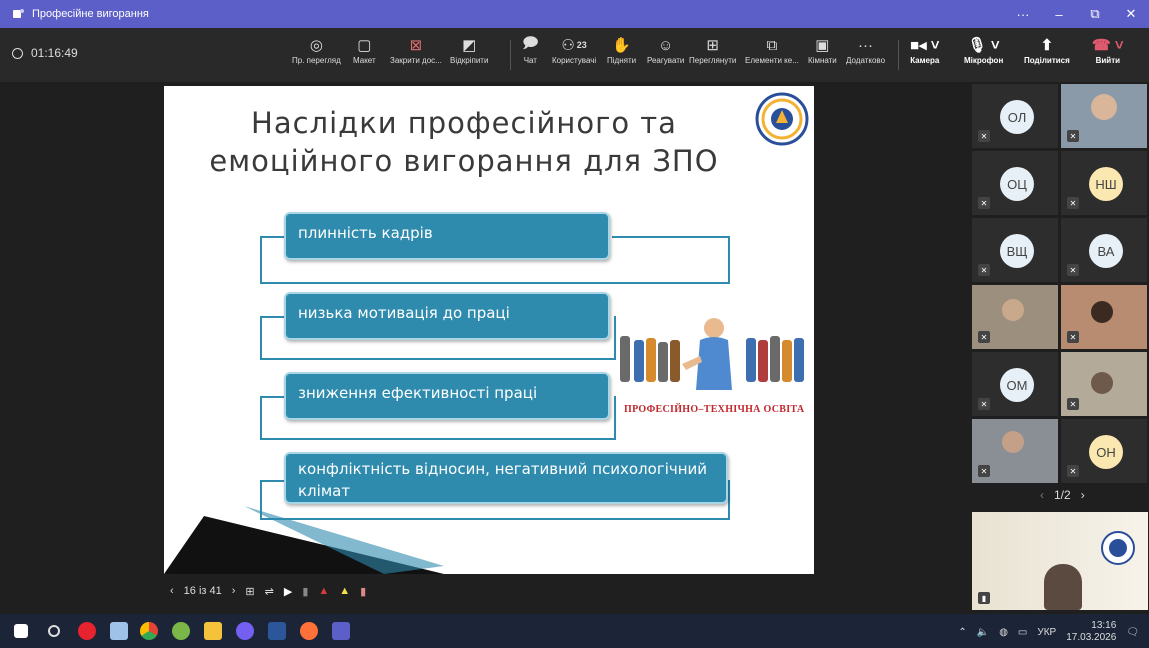 This screenshot has width=1149, height=648. I want to click on view-button: ⊞ Переглянути, so click(712, 49).